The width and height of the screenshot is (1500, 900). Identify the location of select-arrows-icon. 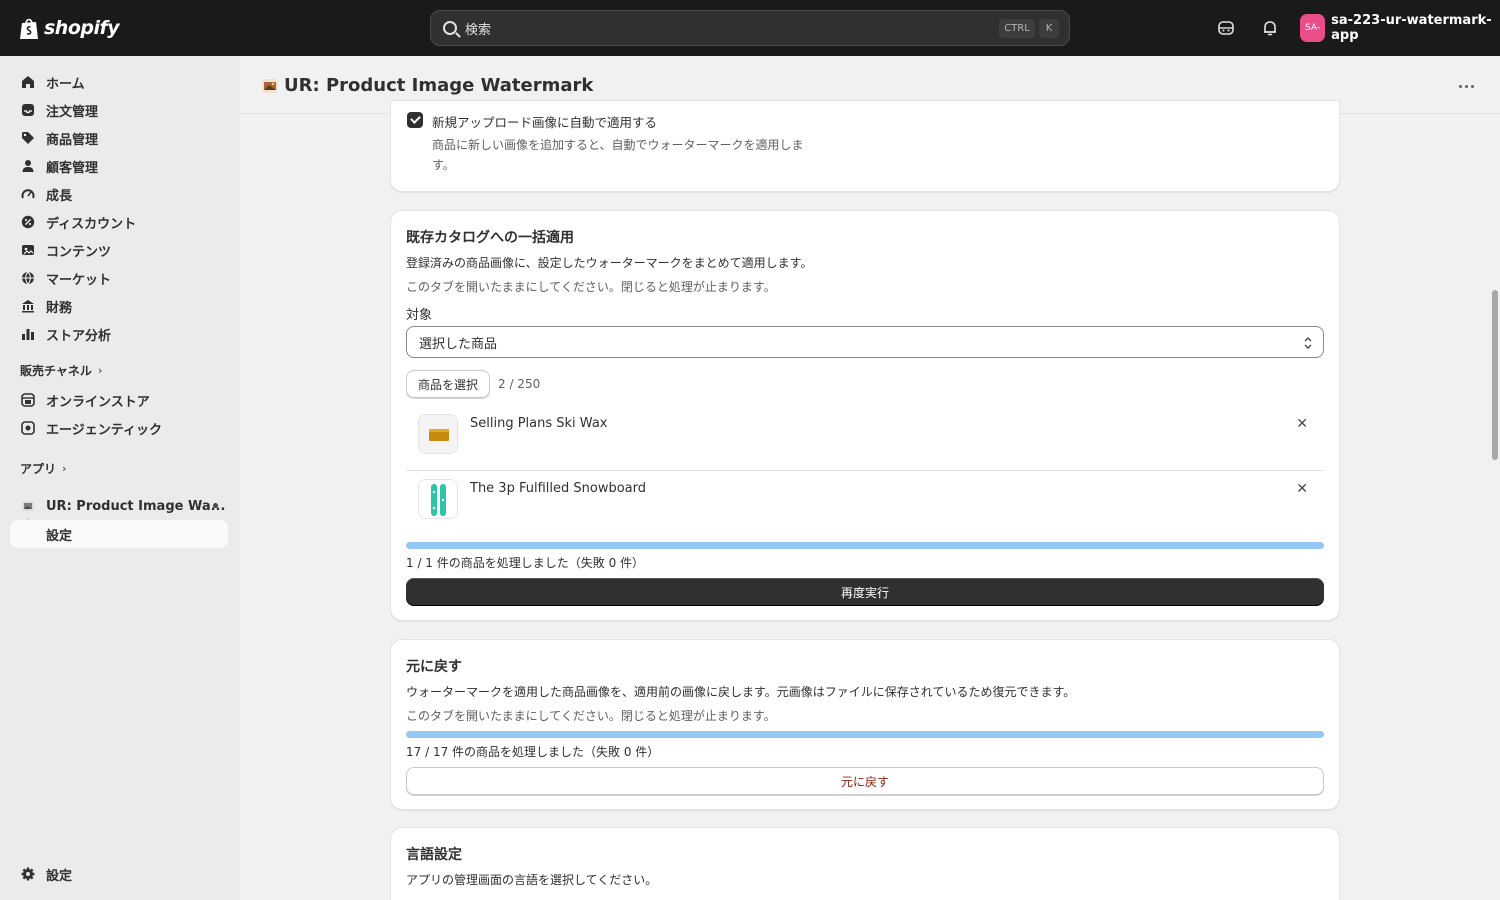
(1308, 343).